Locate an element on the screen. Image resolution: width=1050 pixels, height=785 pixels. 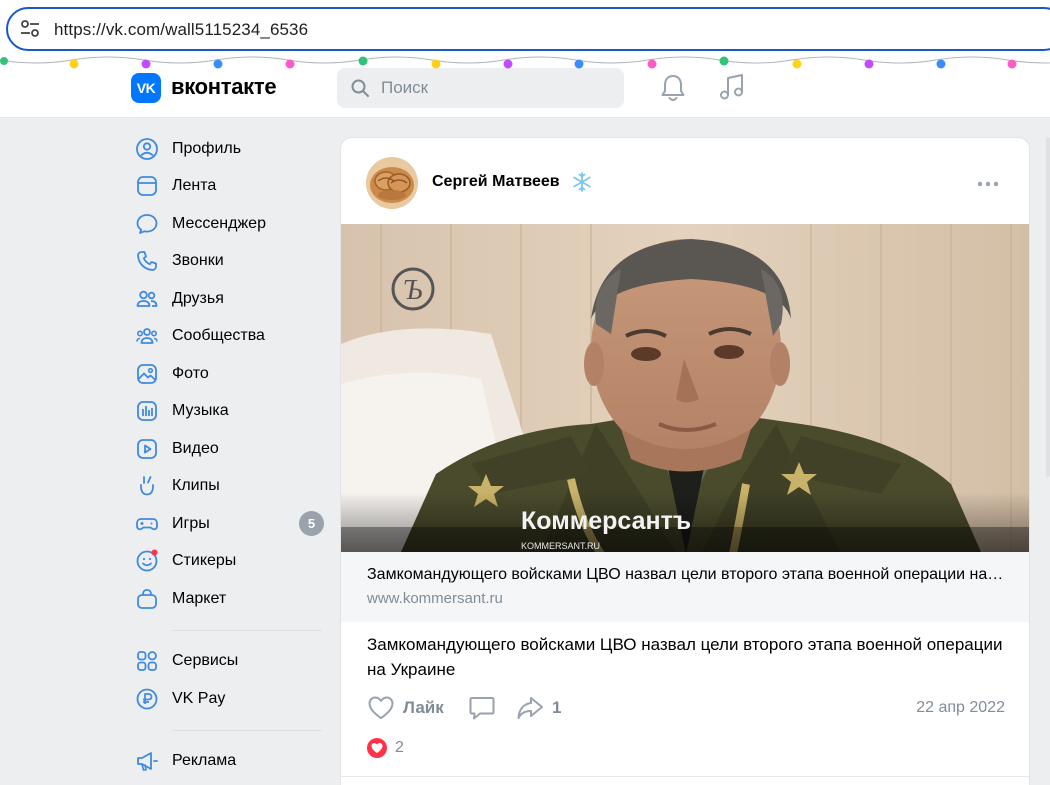
comment-button is located at coordinates (482, 708).